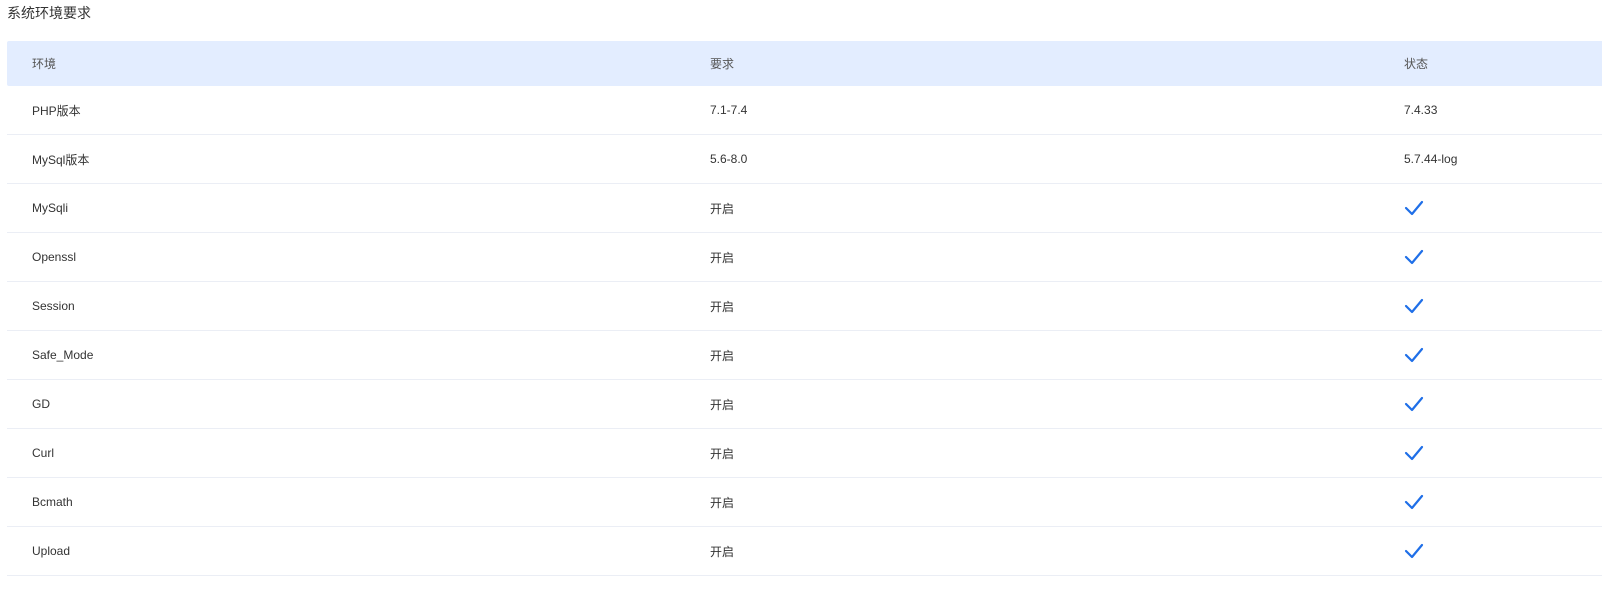 Image resolution: width=1602 pixels, height=590 pixels. Describe the element at coordinates (61, 159) in the screenshot. I see `env-cell: MySql版本` at that location.